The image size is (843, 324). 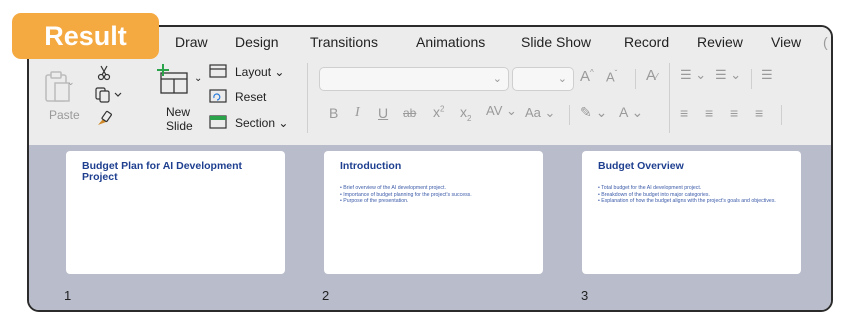 I want to click on new-slide-dropdown-icon: ⌄, so click(x=198, y=78).